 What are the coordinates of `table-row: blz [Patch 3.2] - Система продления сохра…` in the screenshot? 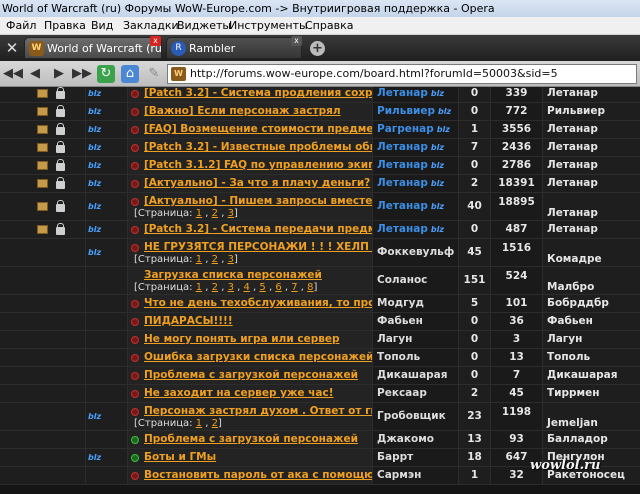 It's located at (320, 95).